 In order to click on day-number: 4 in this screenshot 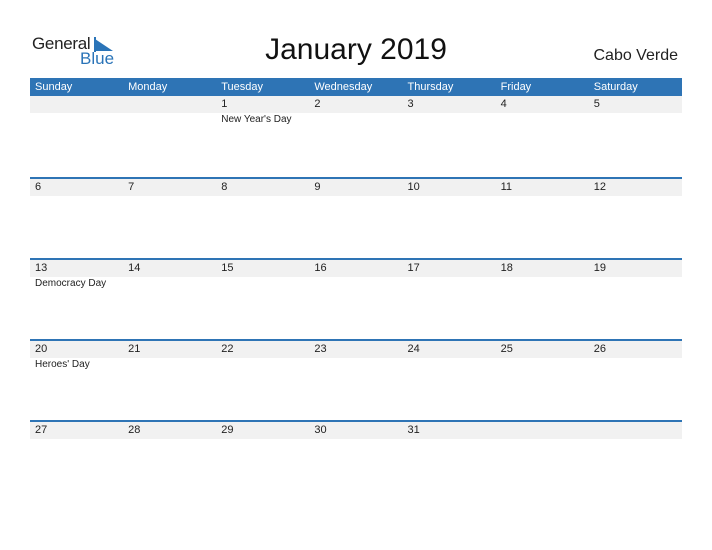, I will do `click(503, 104)`.